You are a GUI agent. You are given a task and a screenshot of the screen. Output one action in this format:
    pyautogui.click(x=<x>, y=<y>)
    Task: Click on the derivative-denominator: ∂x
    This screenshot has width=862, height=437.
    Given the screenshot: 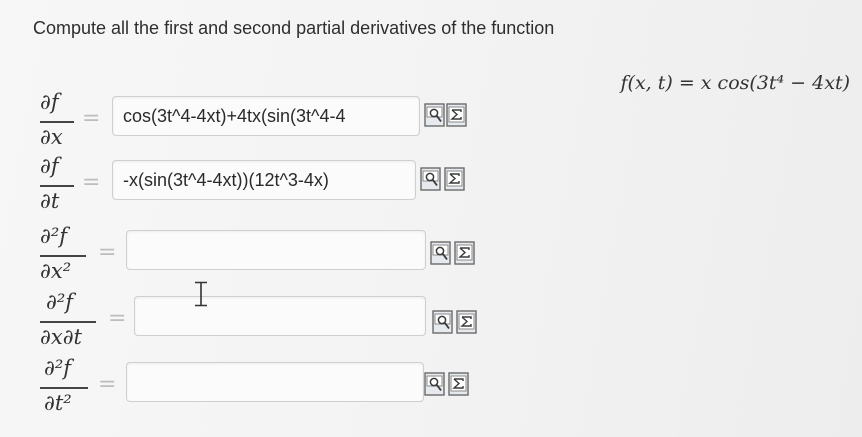 What is the action you would take?
    pyautogui.click(x=51, y=137)
    